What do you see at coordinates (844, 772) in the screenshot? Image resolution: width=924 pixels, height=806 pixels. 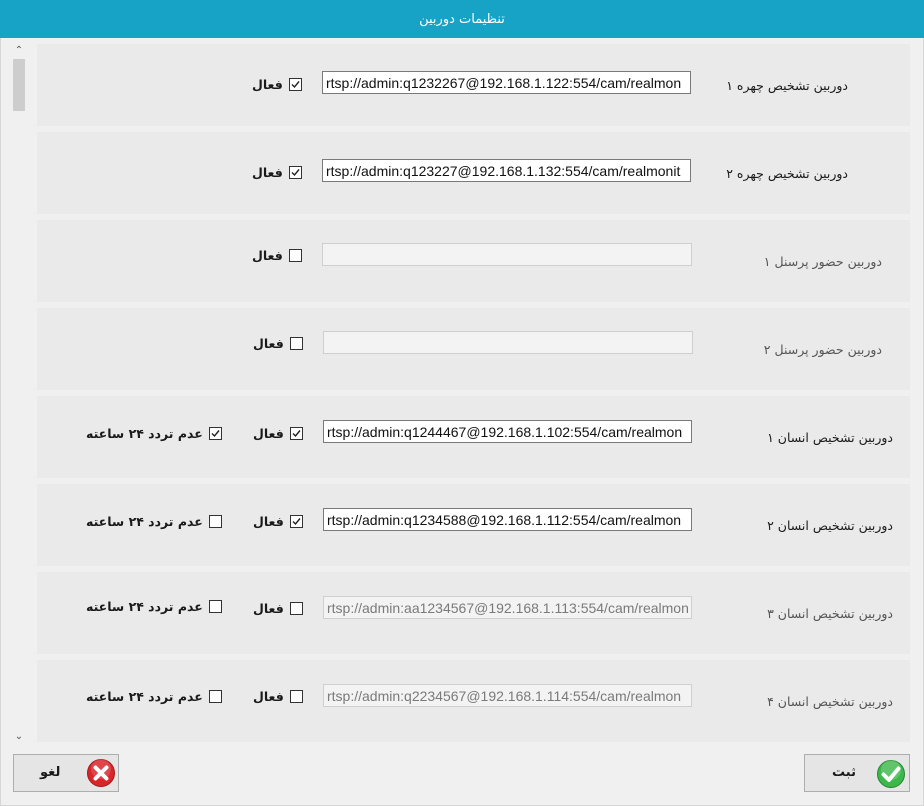 I see `save-label: ثبت` at bounding box center [844, 772].